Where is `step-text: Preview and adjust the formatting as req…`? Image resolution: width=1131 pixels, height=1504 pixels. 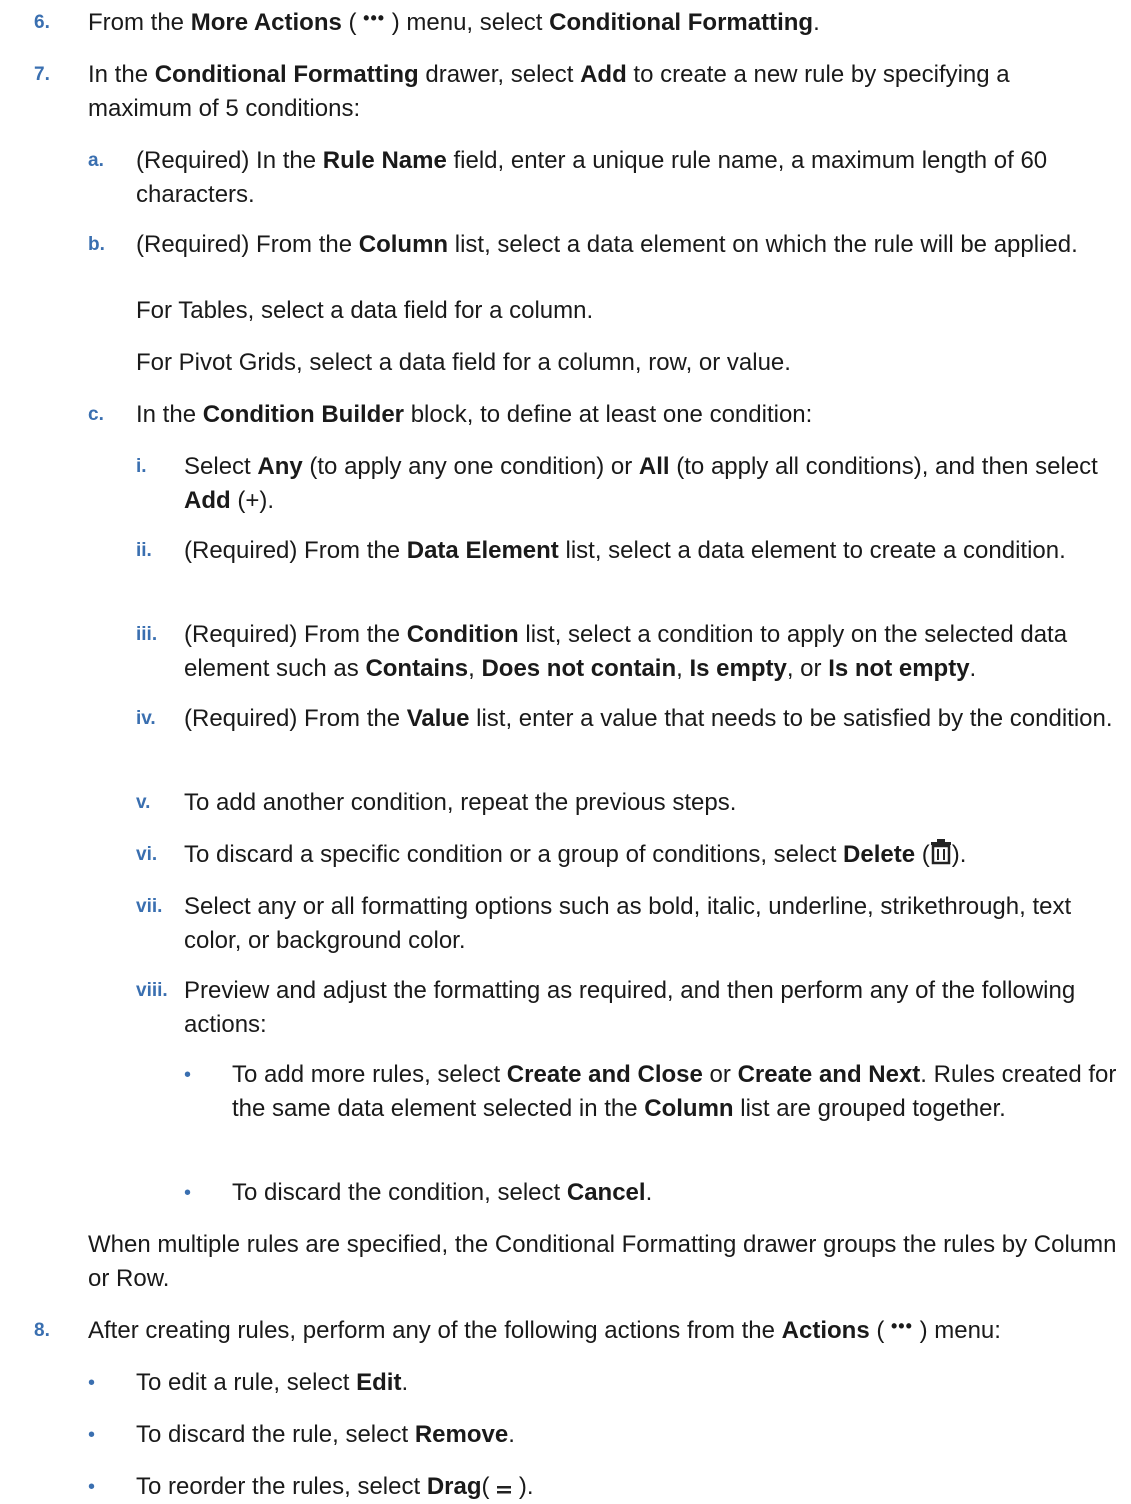 step-text: Preview and adjust the formatting as req… is located at coordinates (630, 1007).